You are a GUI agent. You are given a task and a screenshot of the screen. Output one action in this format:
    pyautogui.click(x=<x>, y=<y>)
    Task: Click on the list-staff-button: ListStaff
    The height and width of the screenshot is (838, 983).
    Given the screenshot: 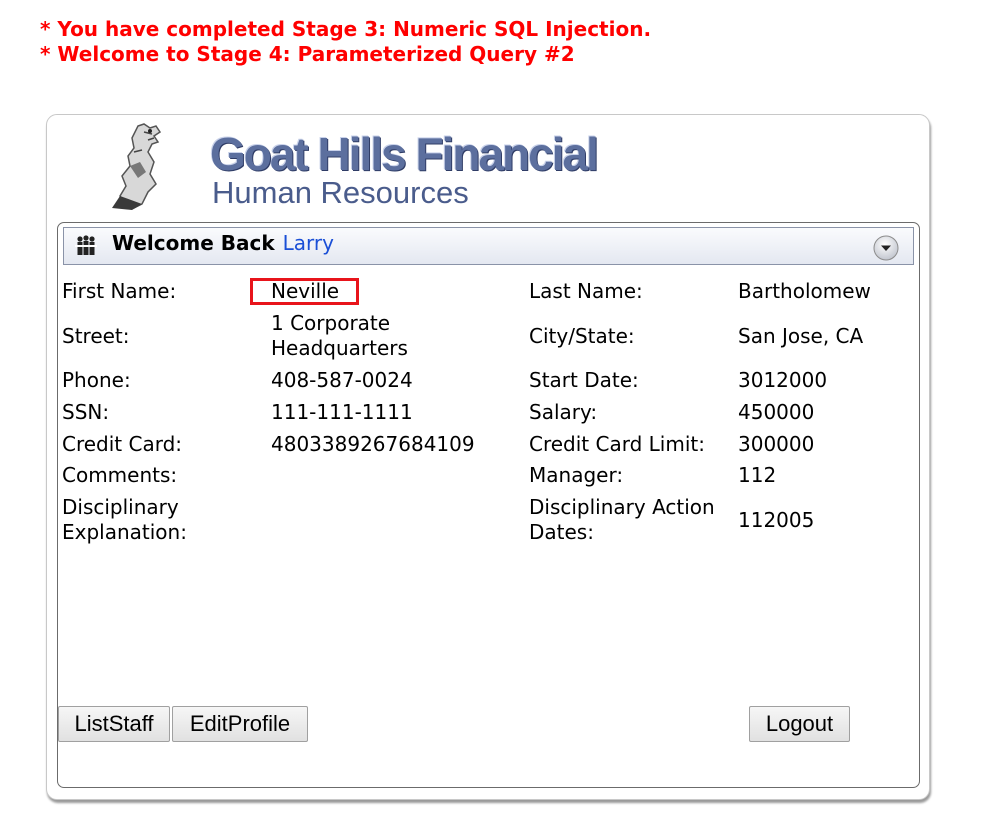 What is the action you would take?
    pyautogui.click(x=114, y=724)
    